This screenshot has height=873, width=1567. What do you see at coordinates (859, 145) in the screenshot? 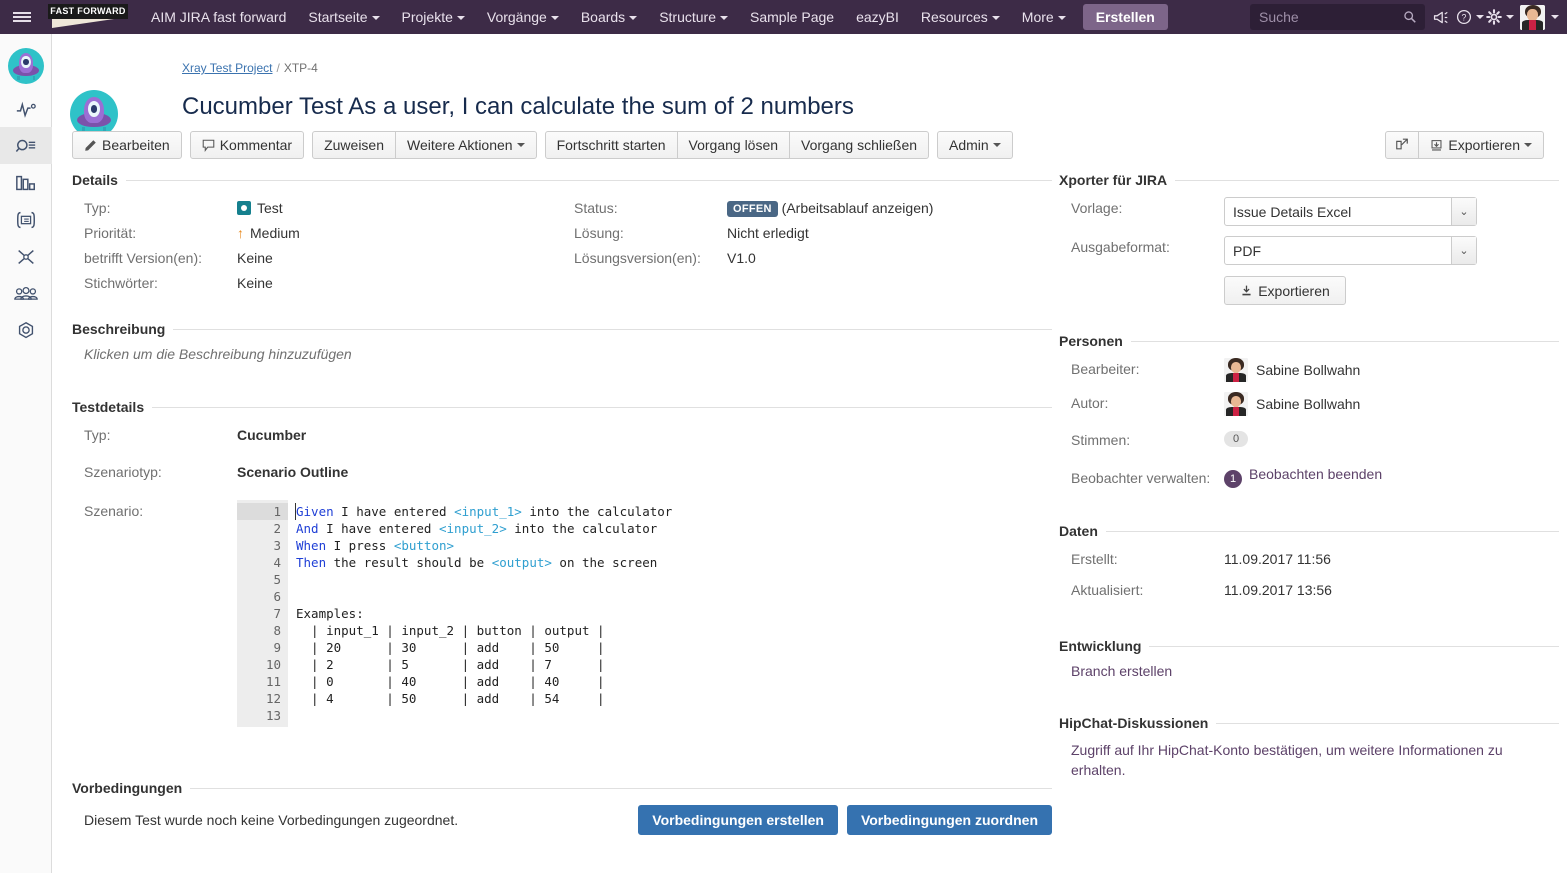
I see `close-issue-button: Vorgang schließen` at bounding box center [859, 145].